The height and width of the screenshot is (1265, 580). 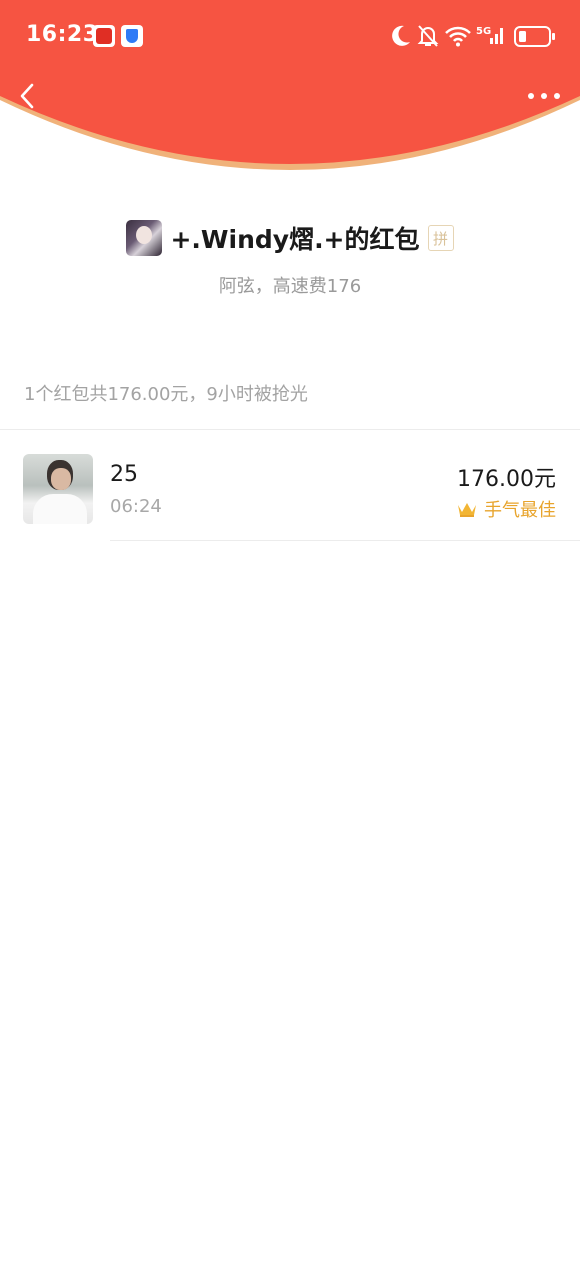 I want to click on best-luck-badge: 手气最佳, so click(x=506, y=509).